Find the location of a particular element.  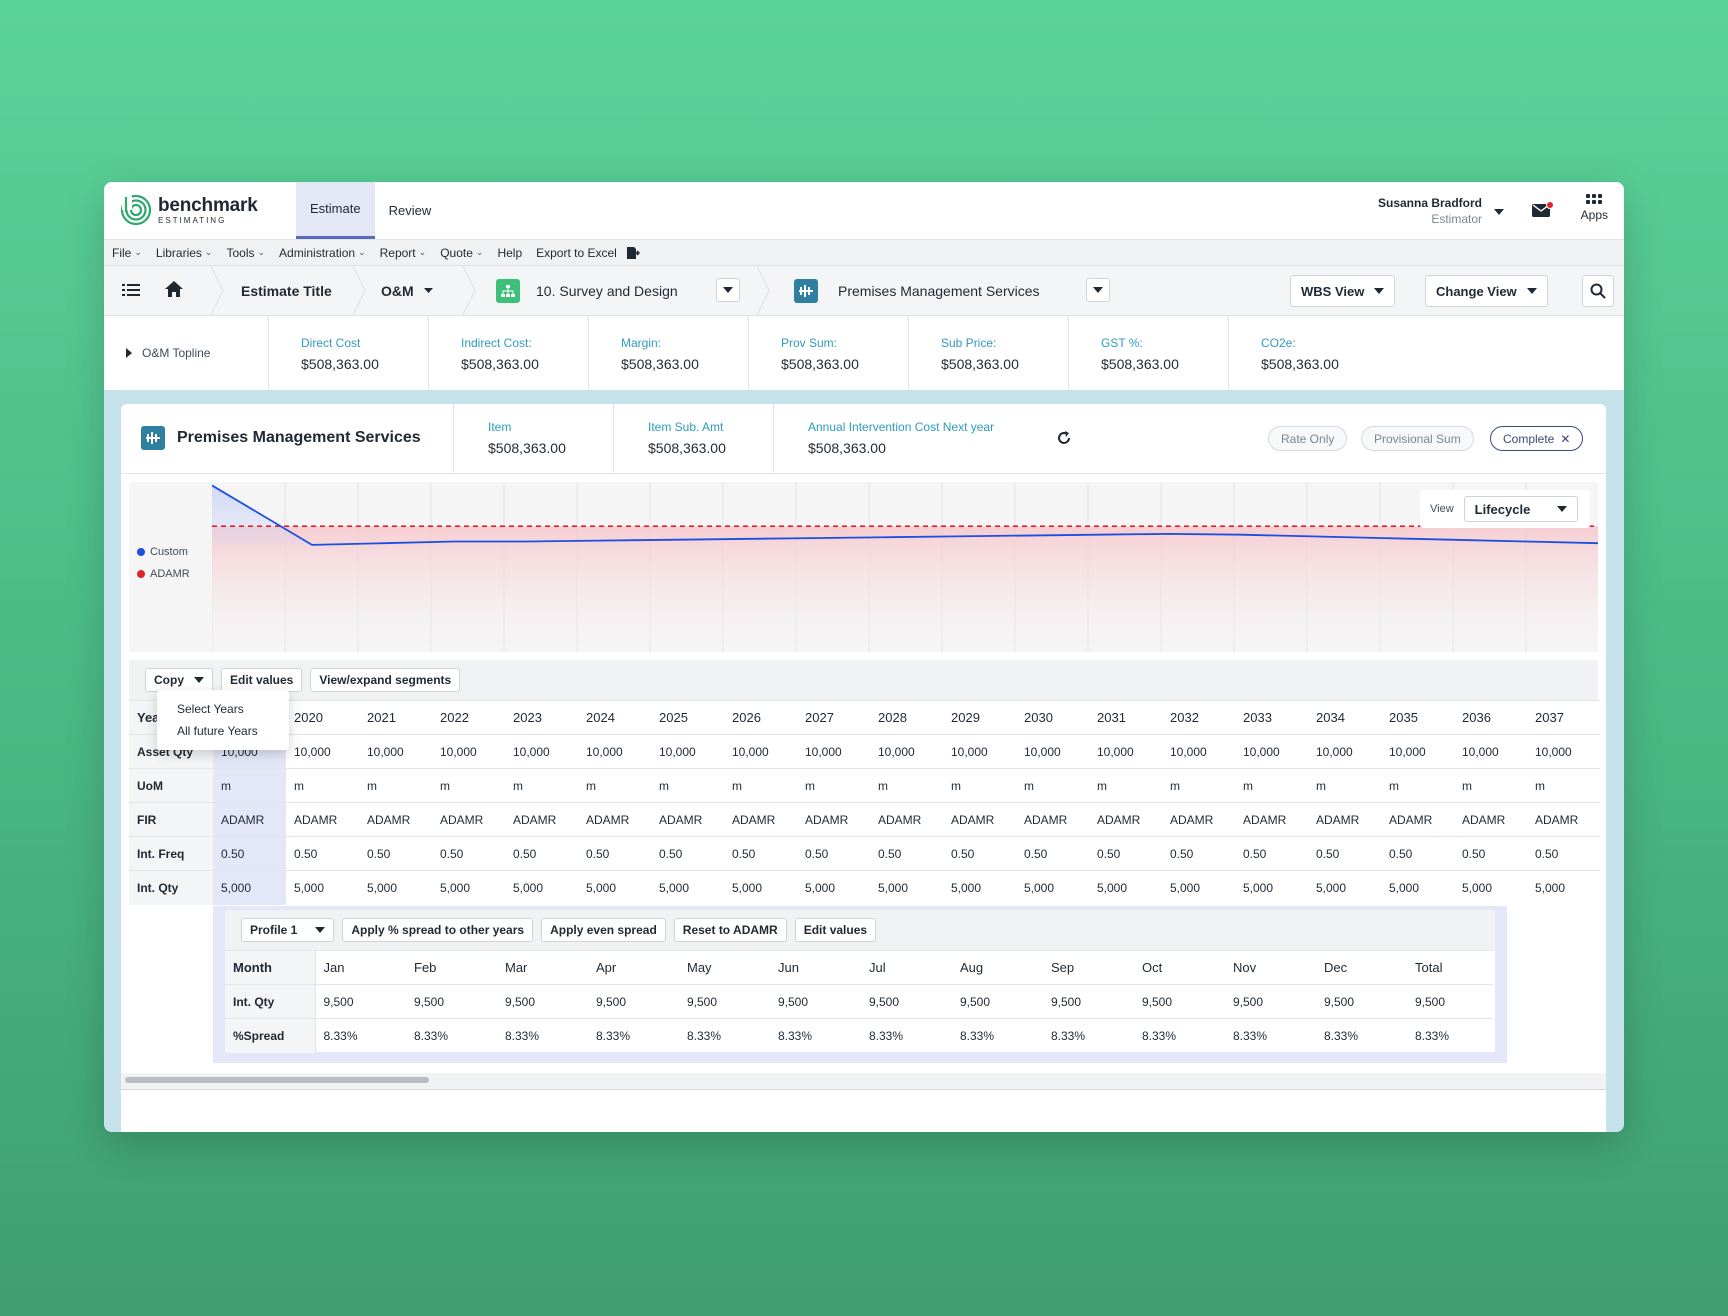

home-button is located at coordinates (174, 289).